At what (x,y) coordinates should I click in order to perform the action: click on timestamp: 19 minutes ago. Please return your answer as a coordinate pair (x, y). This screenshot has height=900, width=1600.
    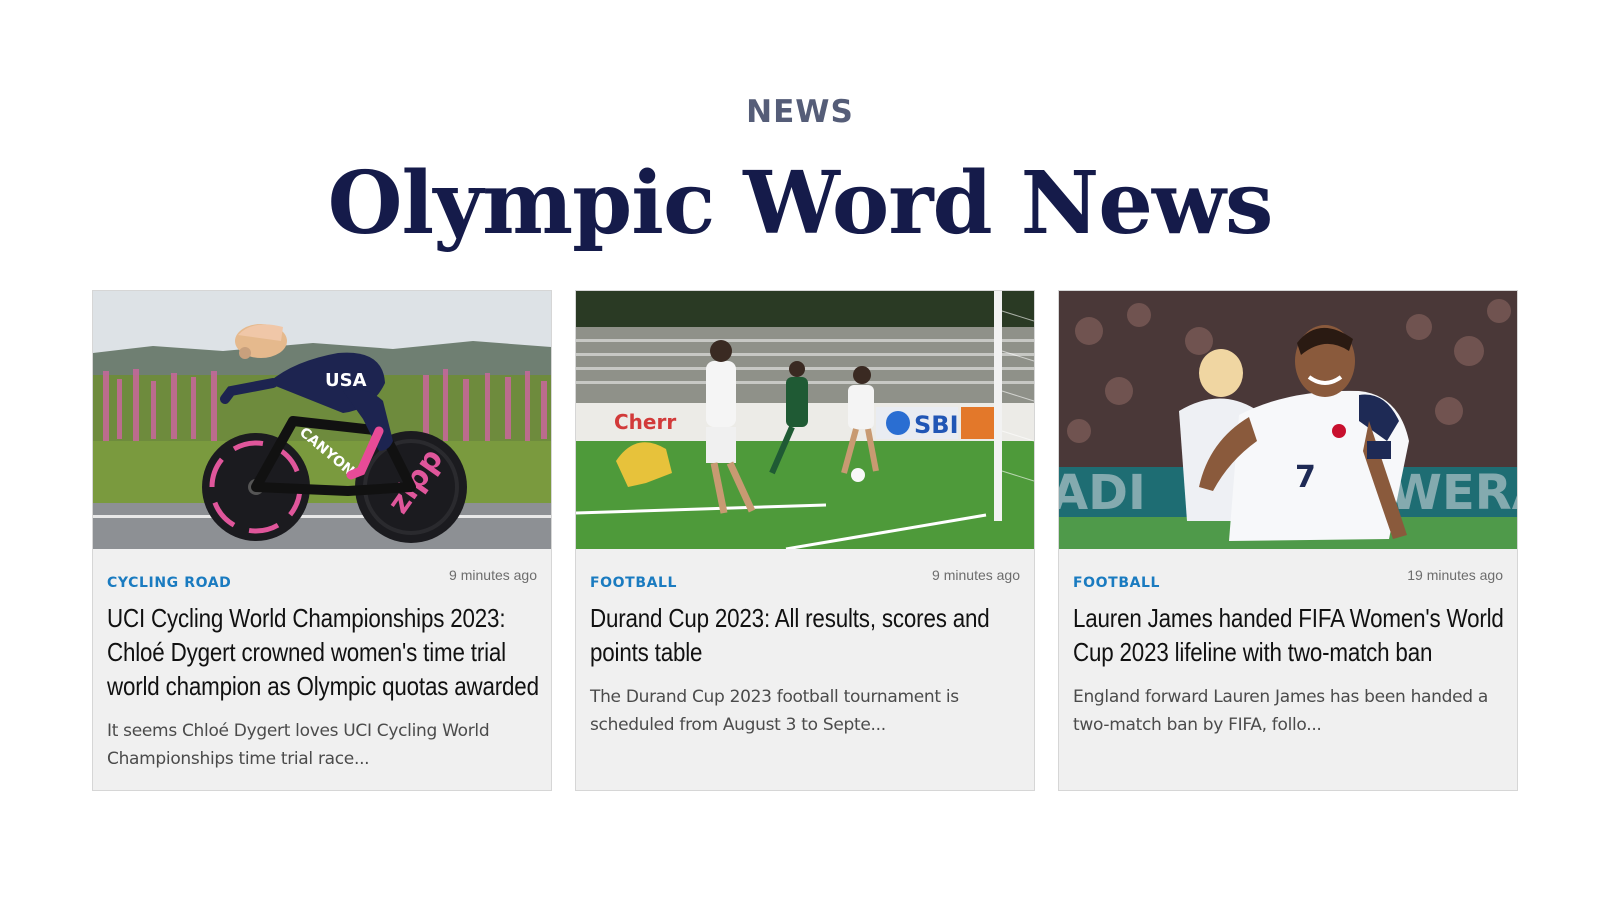
    Looking at the image, I should click on (1455, 575).